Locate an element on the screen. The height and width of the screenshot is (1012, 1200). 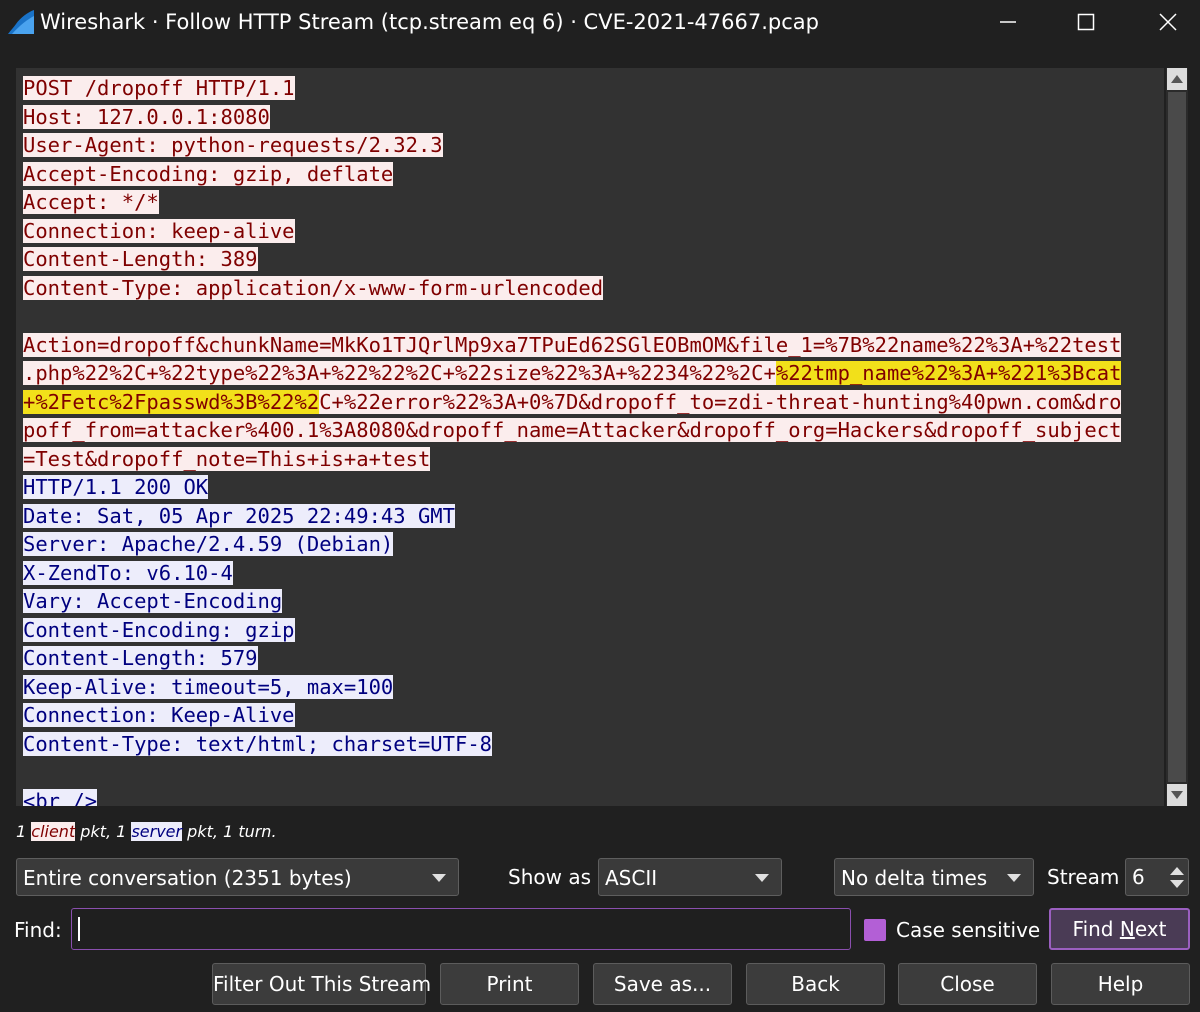
client-header-line: Connection: keep-alive is located at coordinates (159, 230).